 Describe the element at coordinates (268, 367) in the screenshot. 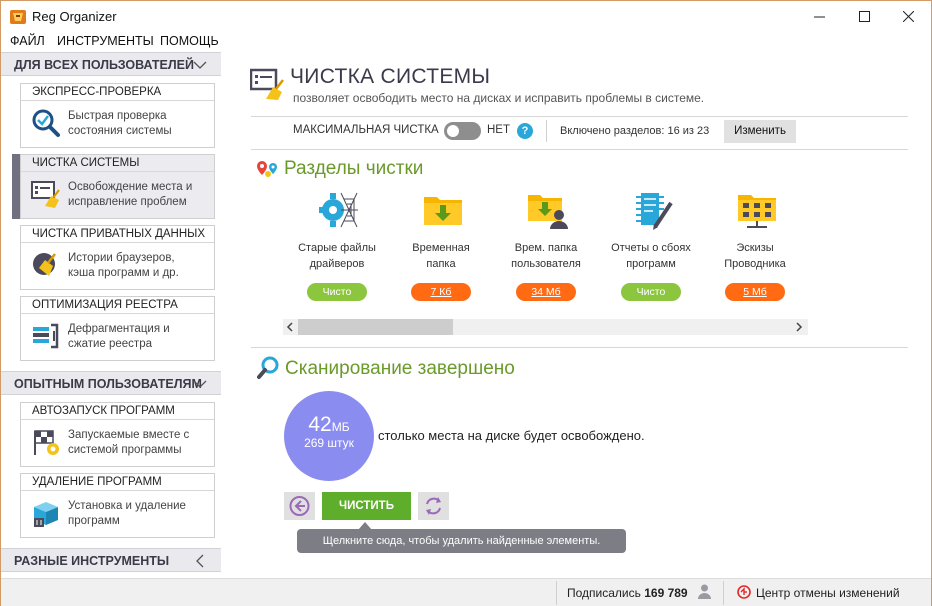

I see `search-icon` at that location.